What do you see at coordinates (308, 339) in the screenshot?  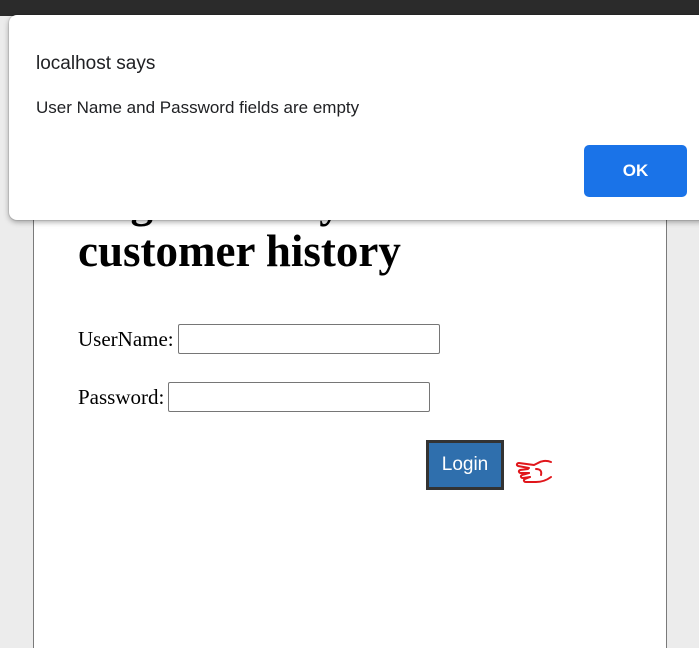 I see `username-input` at bounding box center [308, 339].